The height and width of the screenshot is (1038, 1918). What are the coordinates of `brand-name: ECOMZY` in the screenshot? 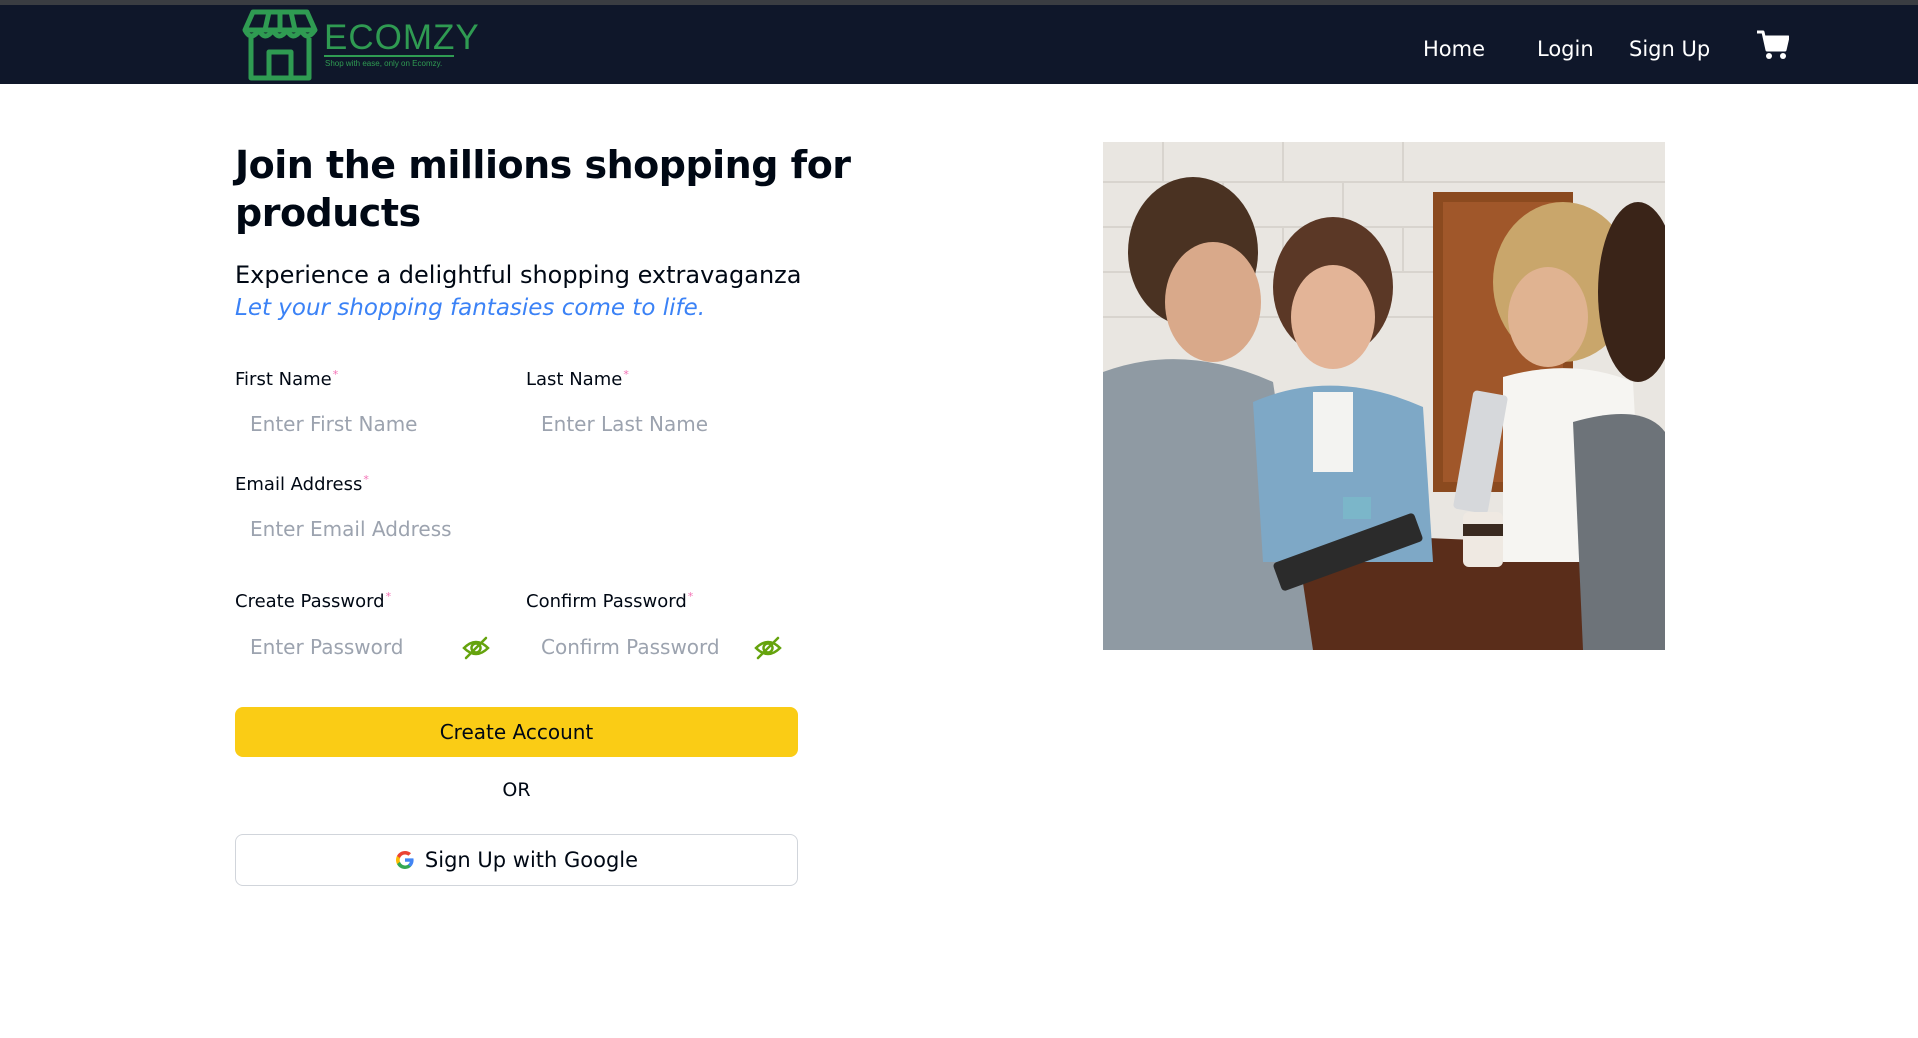 It's located at (402, 37).